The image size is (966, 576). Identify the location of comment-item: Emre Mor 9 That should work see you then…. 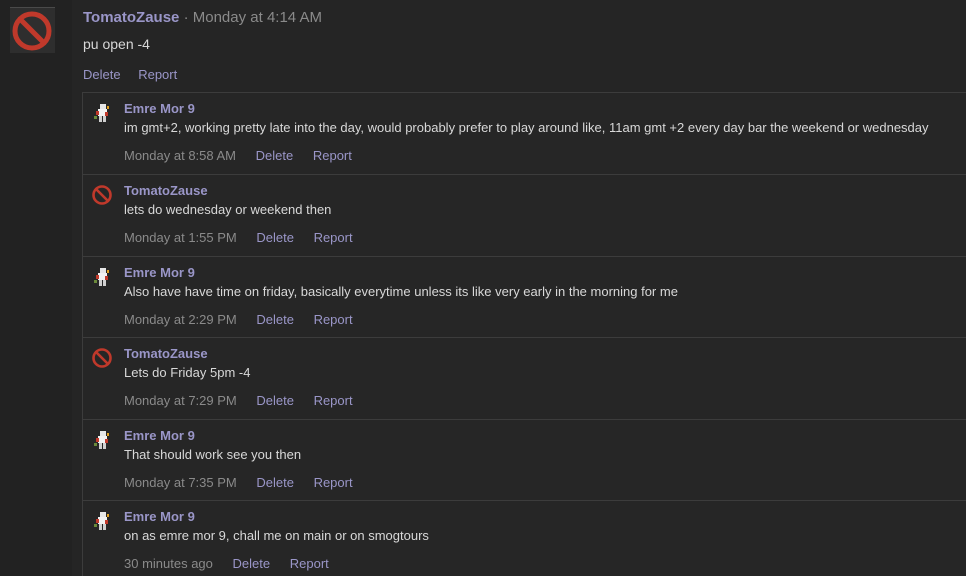
(524, 460).